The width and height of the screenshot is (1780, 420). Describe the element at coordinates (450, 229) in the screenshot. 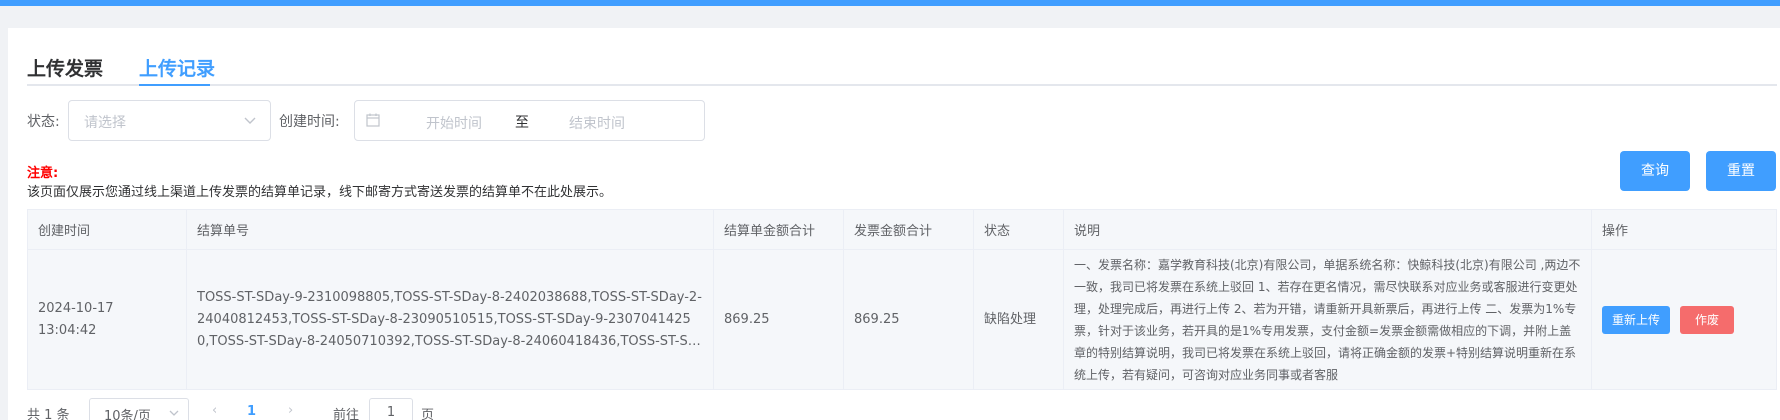

I see `column-header: 结算单号` at that location.